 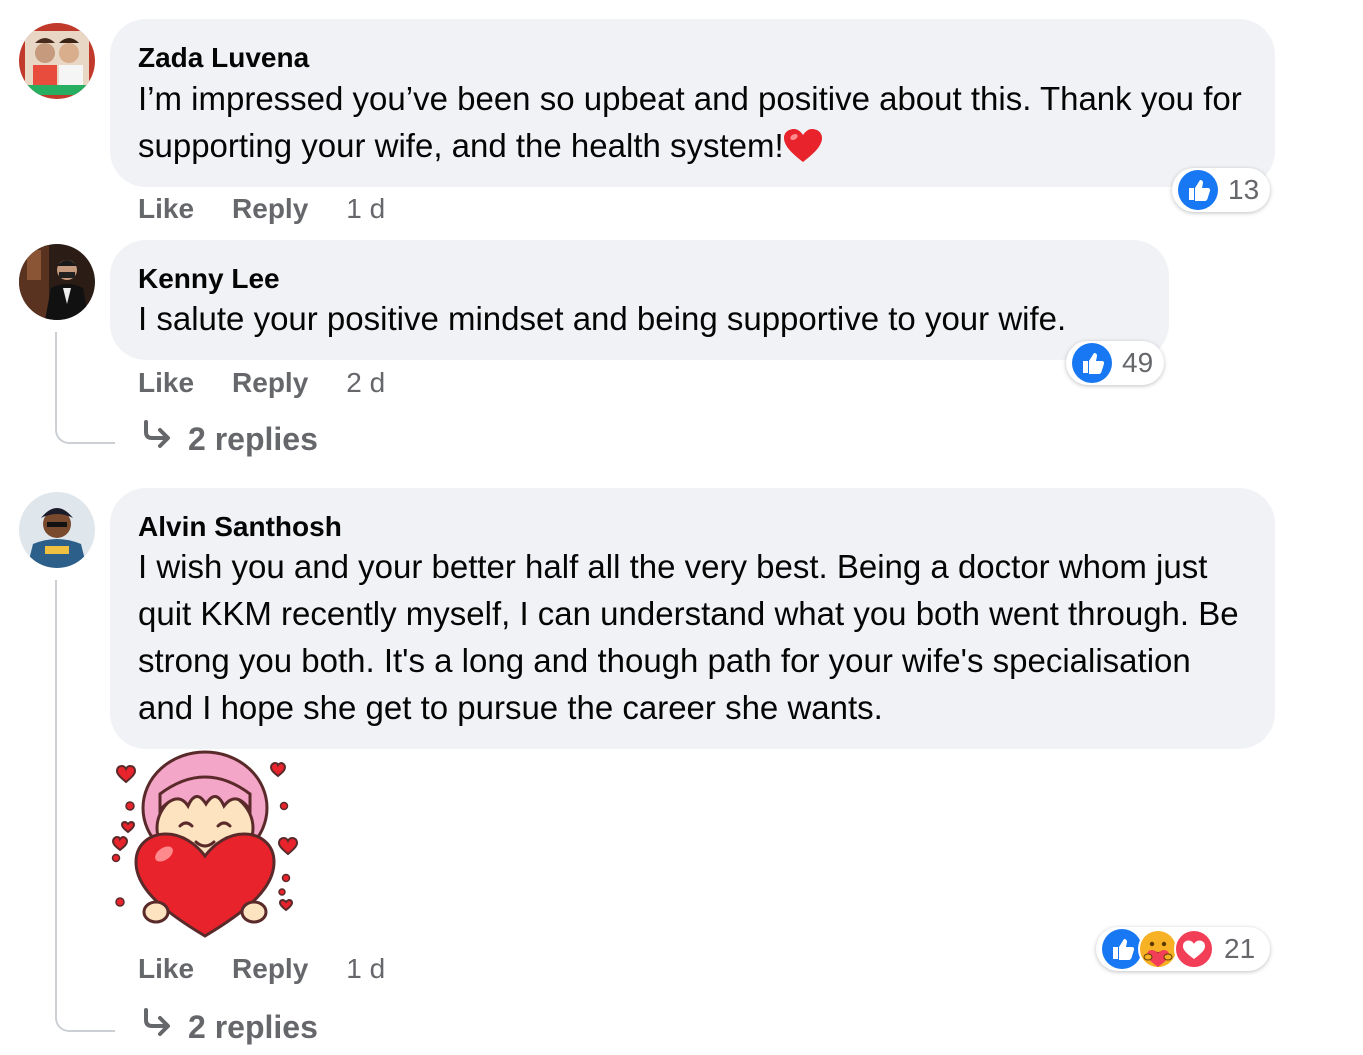 What do you see at coordinates (1158, 949) in the screenshot?
I see `care-icon` at bounding box center [1158, 949].